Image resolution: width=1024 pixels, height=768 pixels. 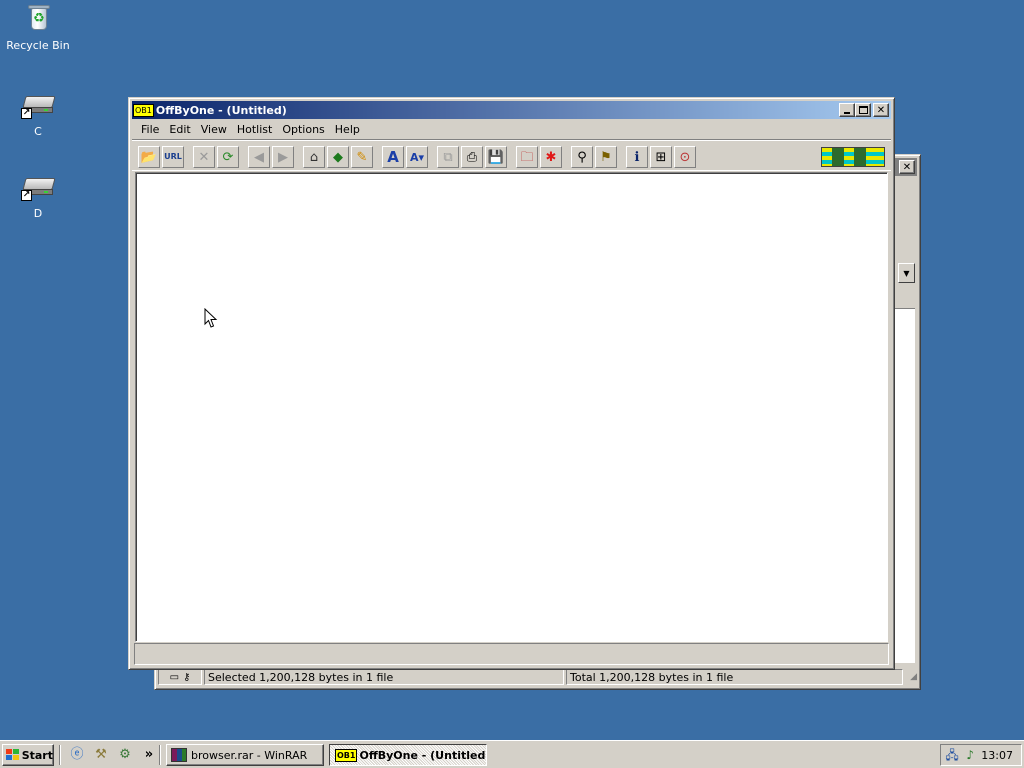 I want to click on quicklaunch-network-icon: ⚙, so click(x=125, y=755).